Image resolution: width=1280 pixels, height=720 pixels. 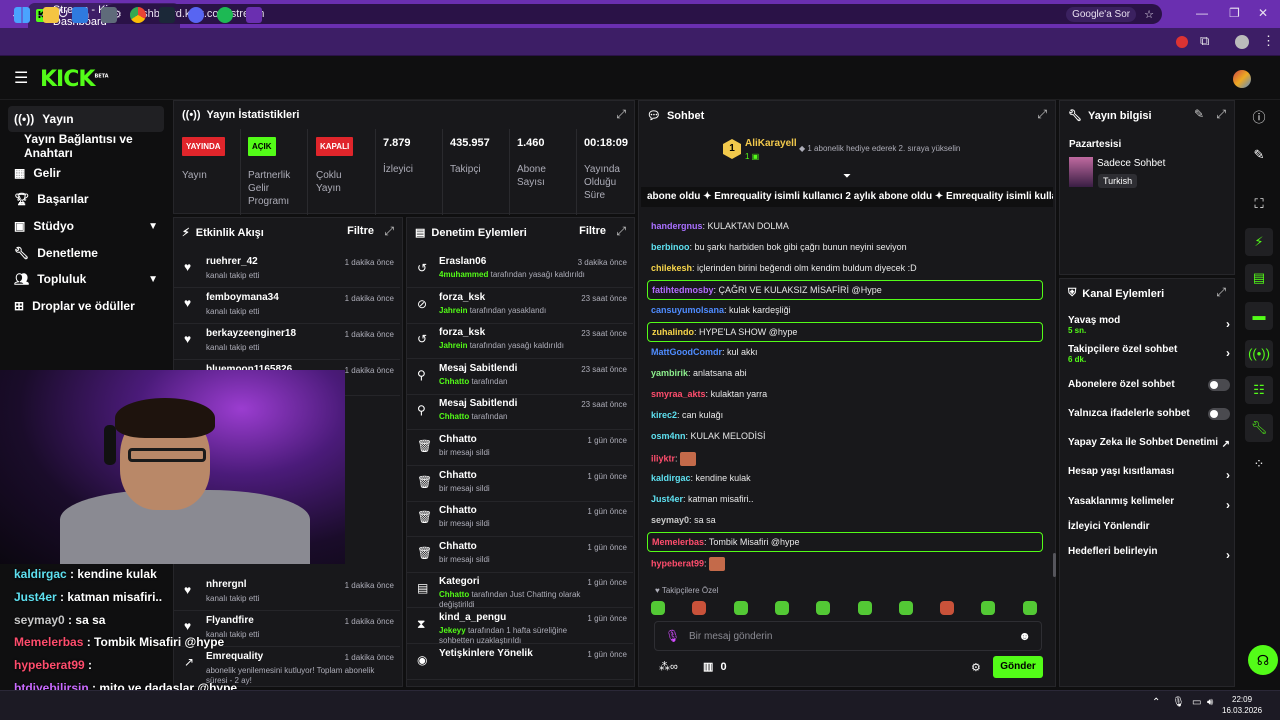 What do you see at coordinates (677, 226) in the screenshot?
I see `chat-username: handergnus` at bounding box center [677, 226].